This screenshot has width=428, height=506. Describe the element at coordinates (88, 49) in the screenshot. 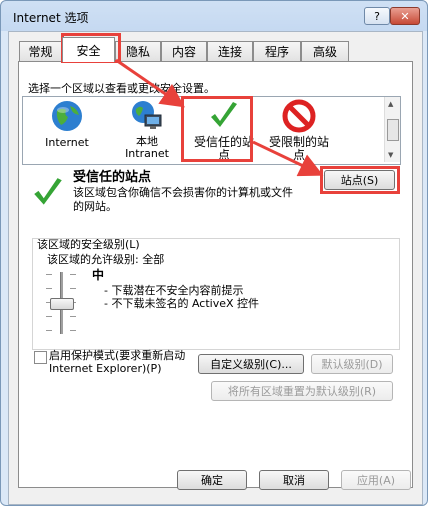

I see `tab-security: 安全` at that location.